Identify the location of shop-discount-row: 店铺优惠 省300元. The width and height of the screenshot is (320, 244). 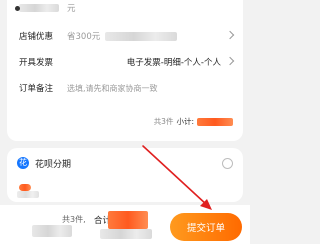
(127, 36).